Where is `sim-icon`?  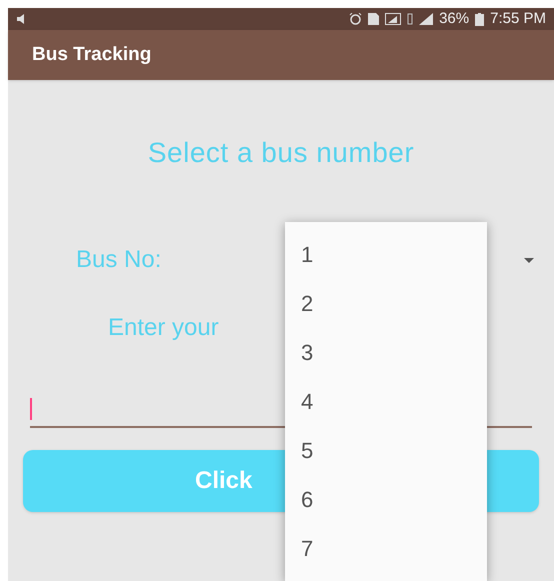
sim-icon is located at coordinates (374, 19).